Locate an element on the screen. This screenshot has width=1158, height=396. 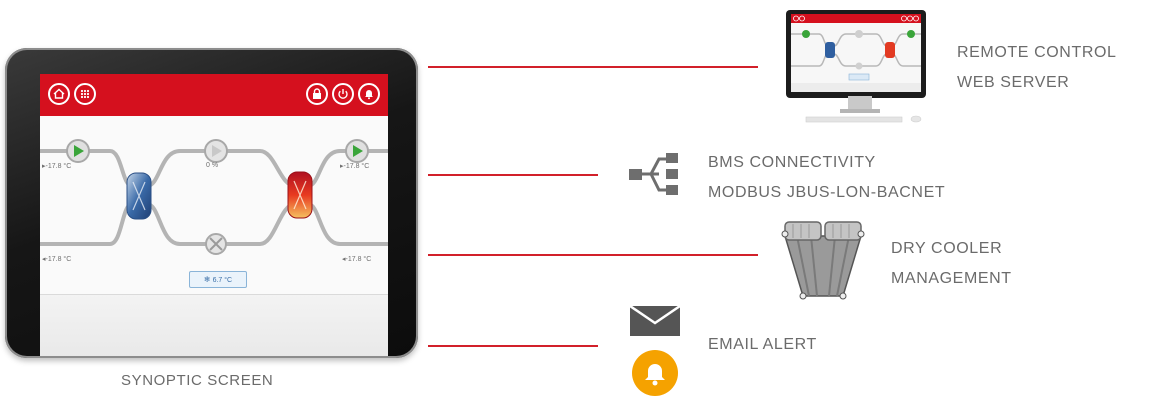
synoptic-header is located at coordinates (214, 95).